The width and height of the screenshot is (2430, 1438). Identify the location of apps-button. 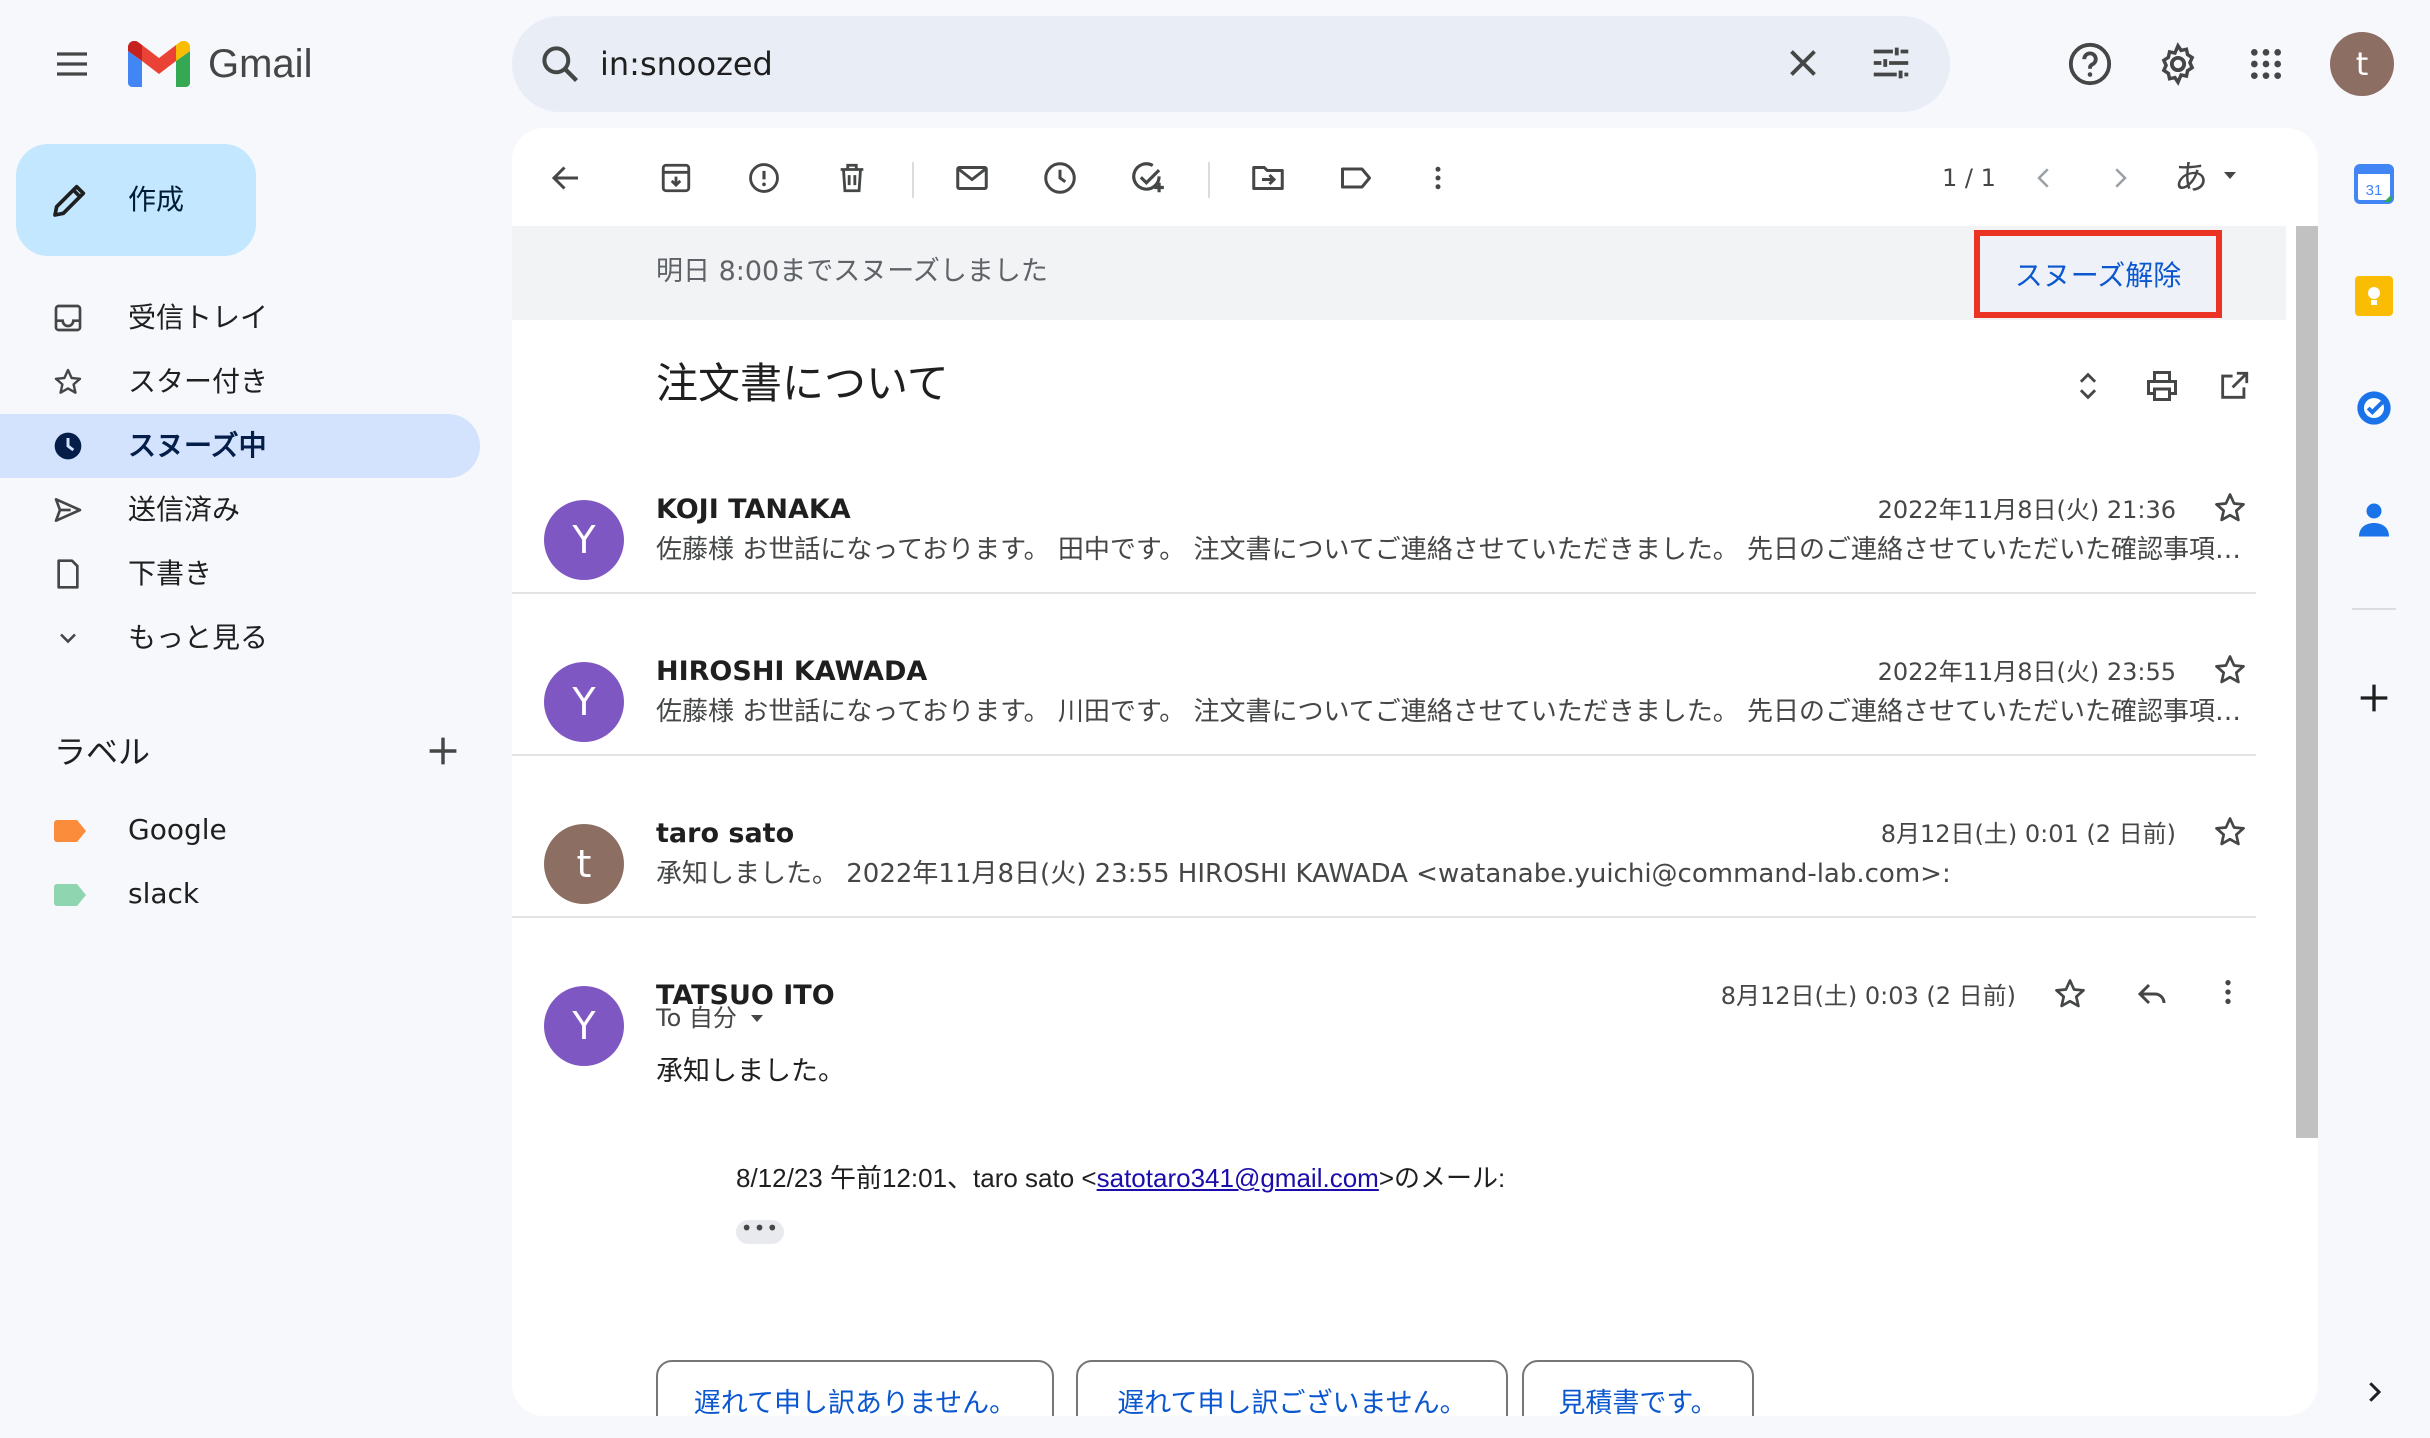
(2266, 64).